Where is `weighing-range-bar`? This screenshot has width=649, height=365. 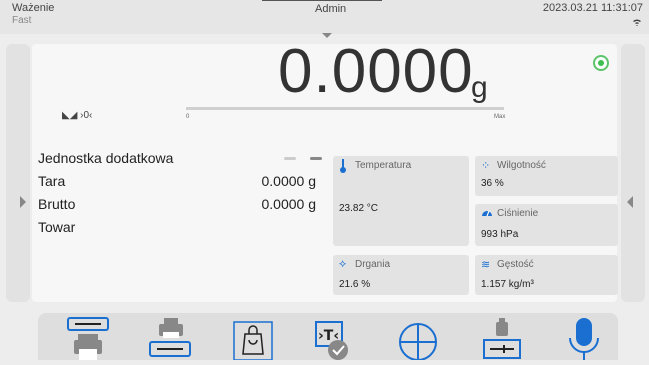 weighing-range-bar is located at coordinates (345, 108).